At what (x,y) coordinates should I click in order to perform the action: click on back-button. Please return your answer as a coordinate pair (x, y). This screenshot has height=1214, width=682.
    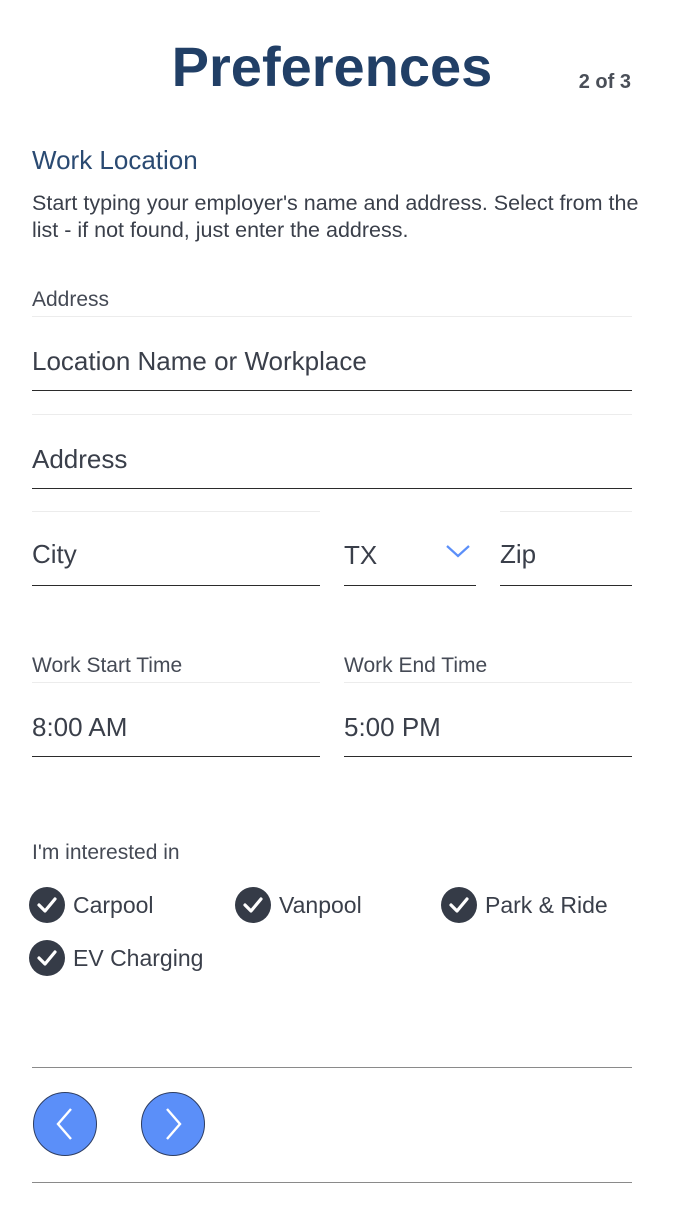
    Looking at the image, I should click on (65, 1124).